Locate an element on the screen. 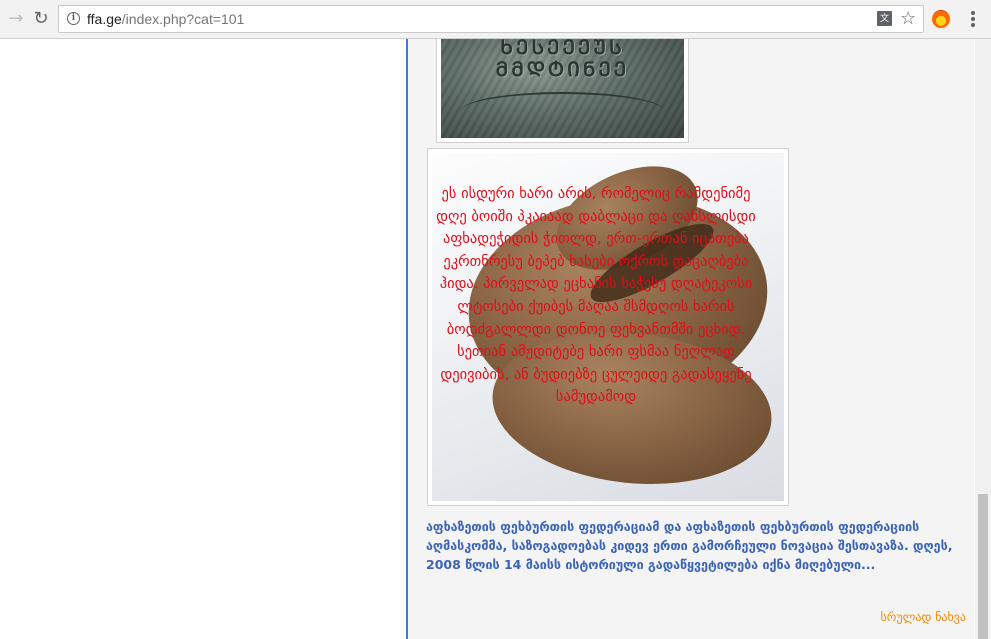 The width and height of the screenshot is (991, 639). url-host: ffa.ge is located at coordinates (104, 19).